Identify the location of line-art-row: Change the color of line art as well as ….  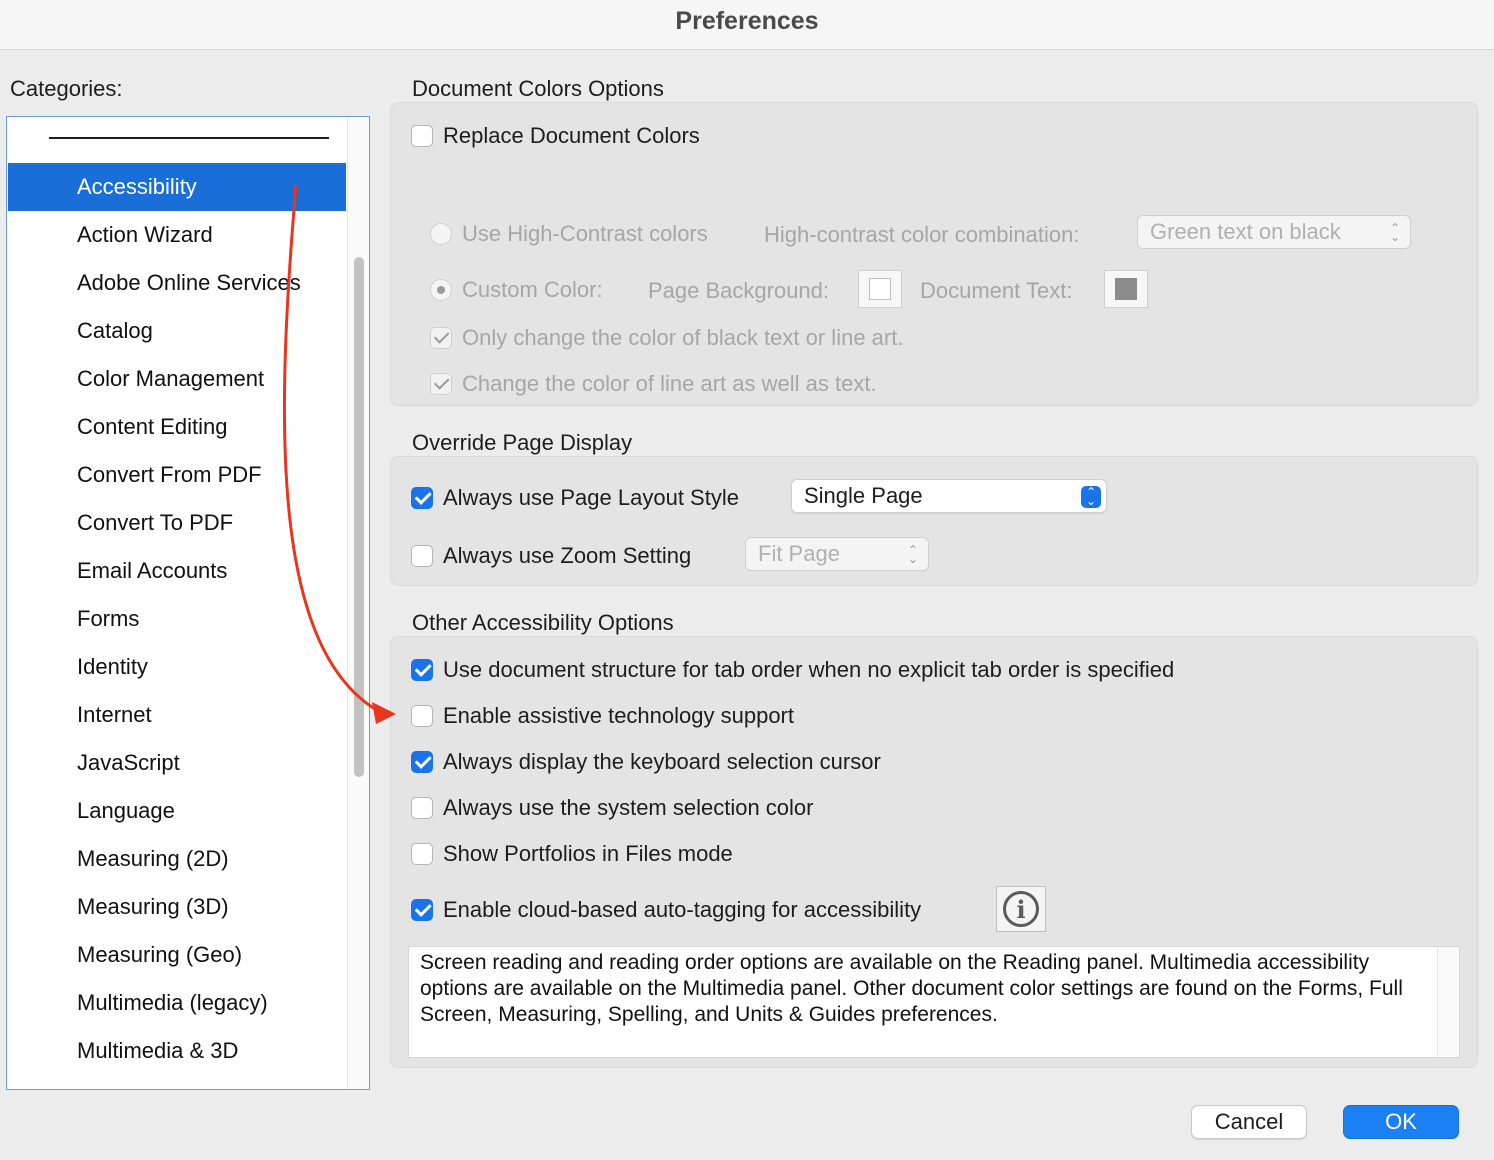
(653, 384).